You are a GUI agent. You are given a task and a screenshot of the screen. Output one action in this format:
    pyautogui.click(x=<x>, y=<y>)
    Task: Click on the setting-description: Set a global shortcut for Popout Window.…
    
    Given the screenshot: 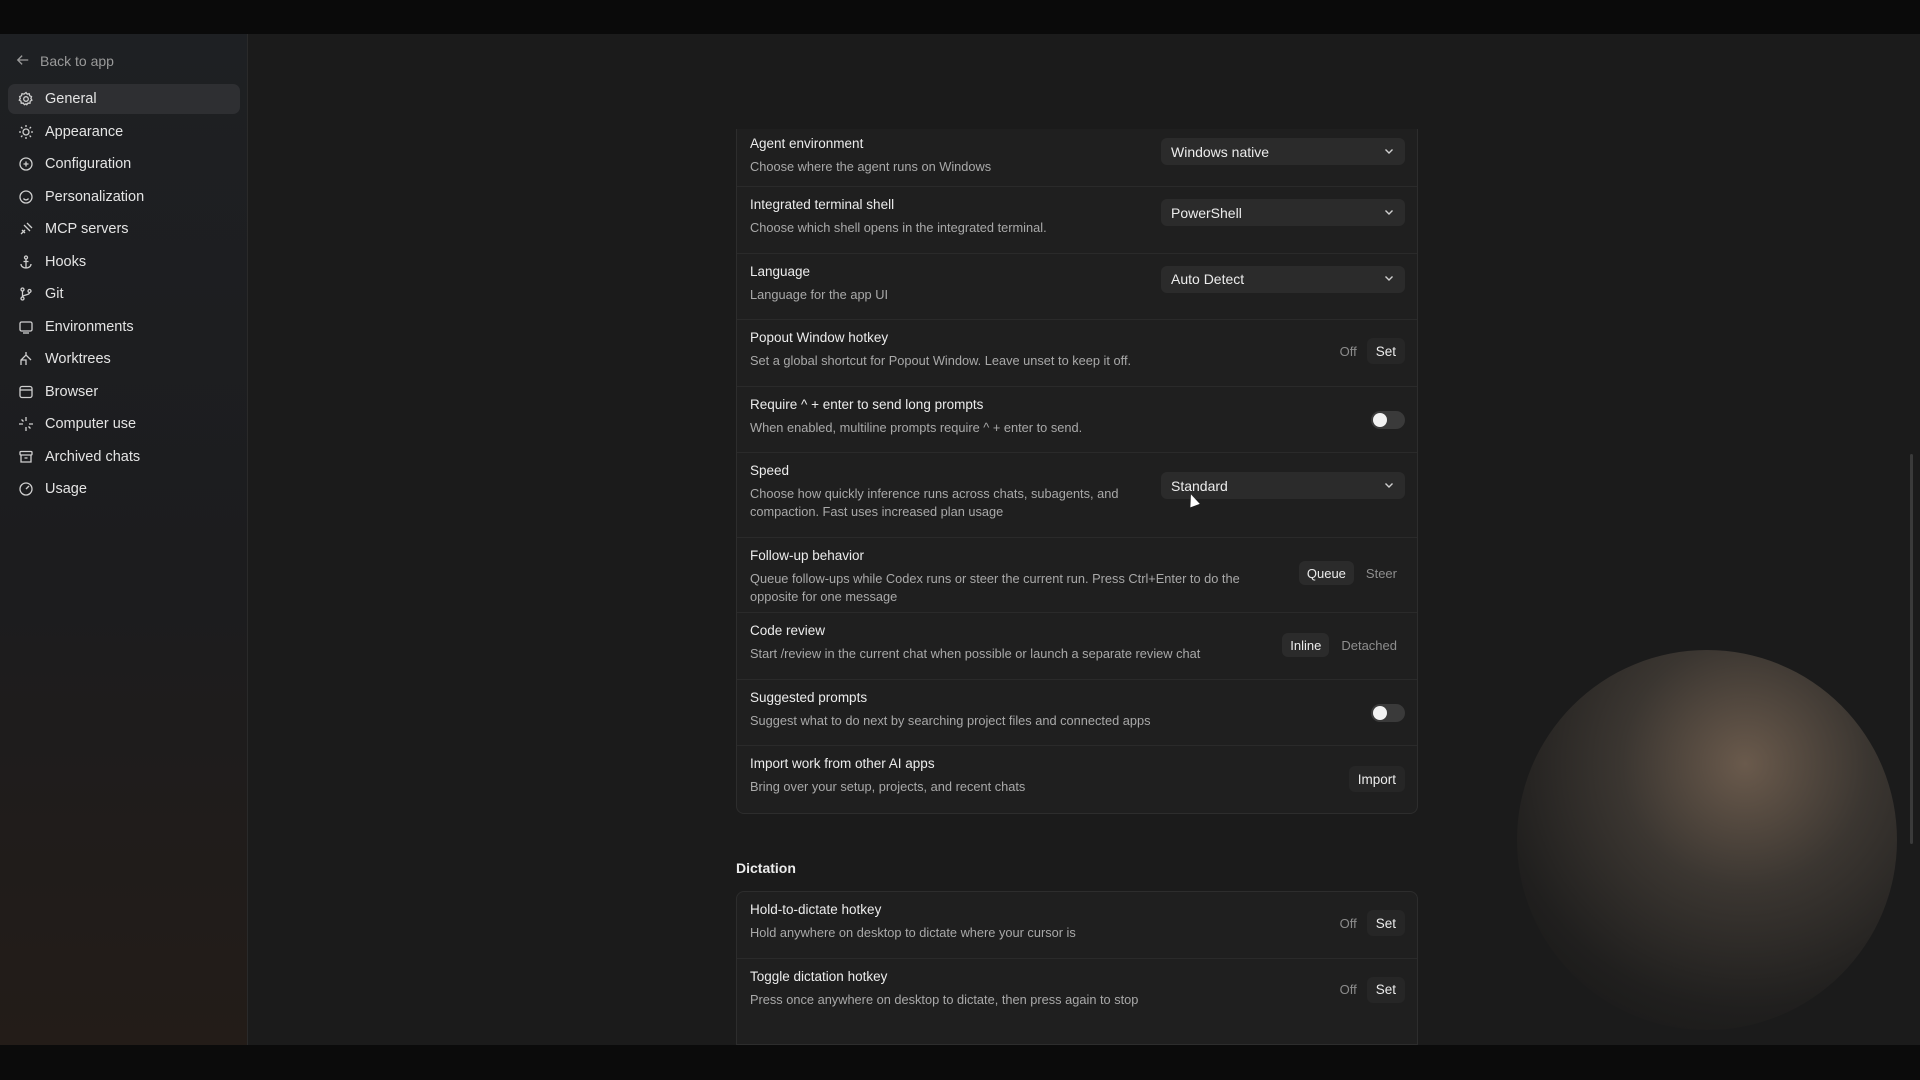 What is the action you would take?
    pyautogui.click(x=941, y=360)
    